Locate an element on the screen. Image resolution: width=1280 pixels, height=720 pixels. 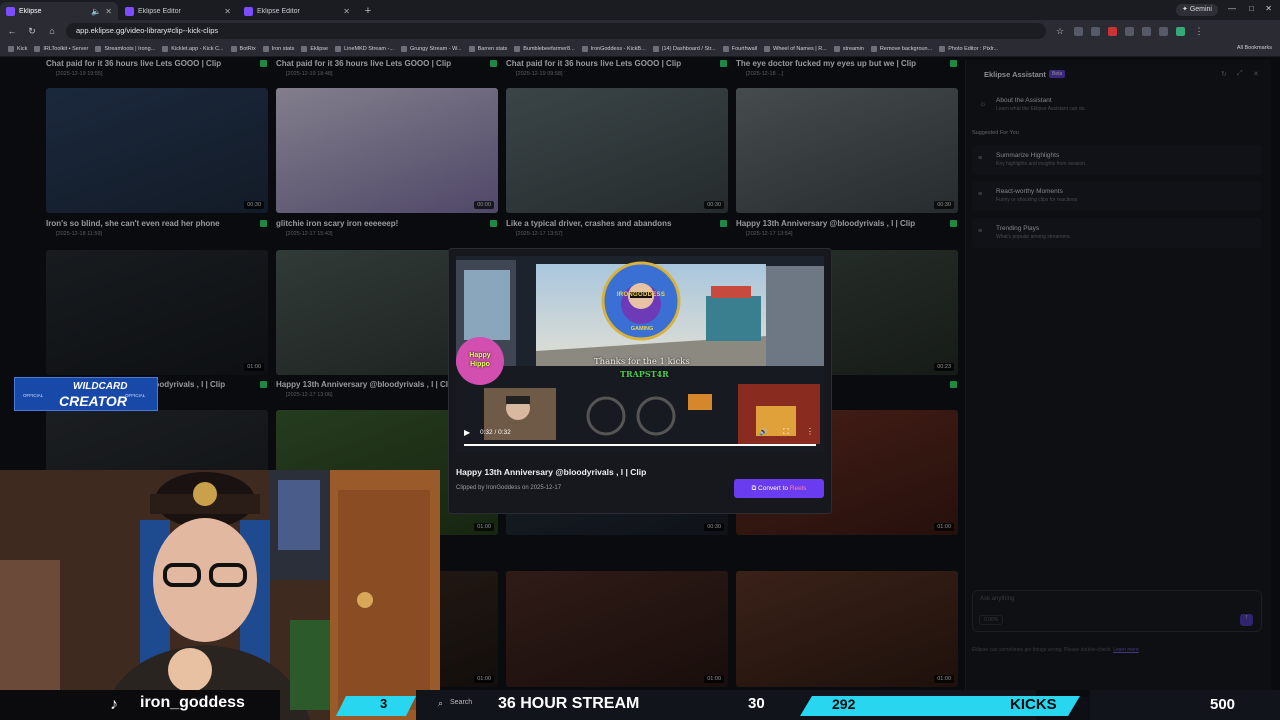
reload-icon: ↻ is located at coordinates (32, 31).